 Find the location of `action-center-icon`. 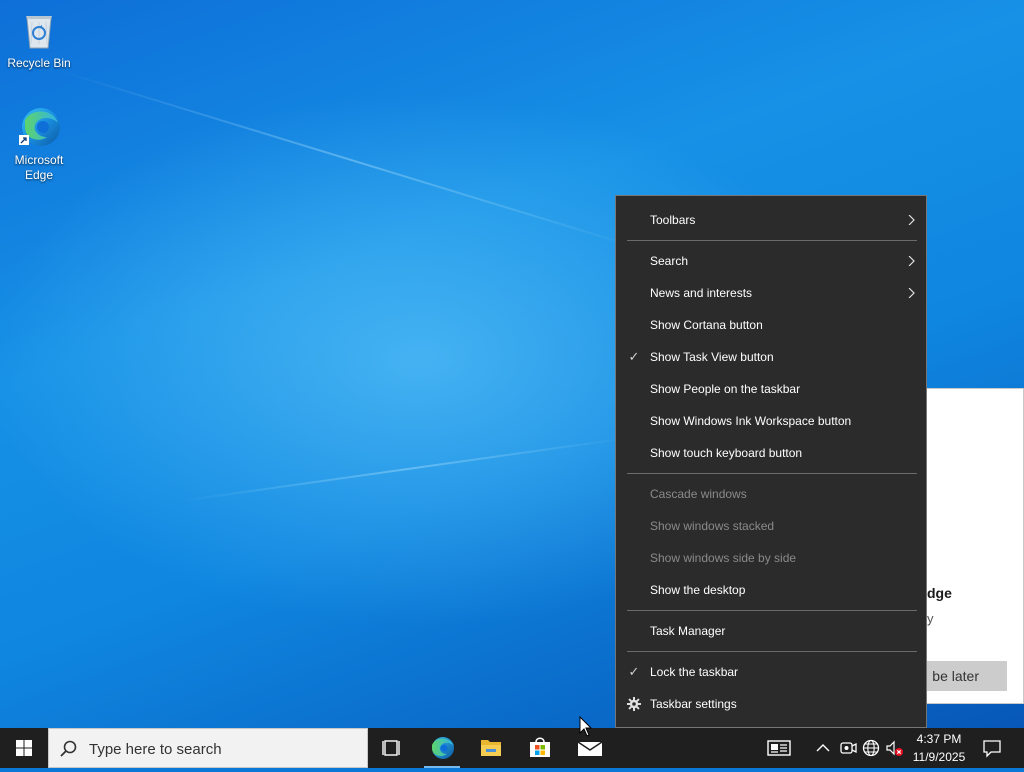

action-center-icon is located at coordinates (992, 748).